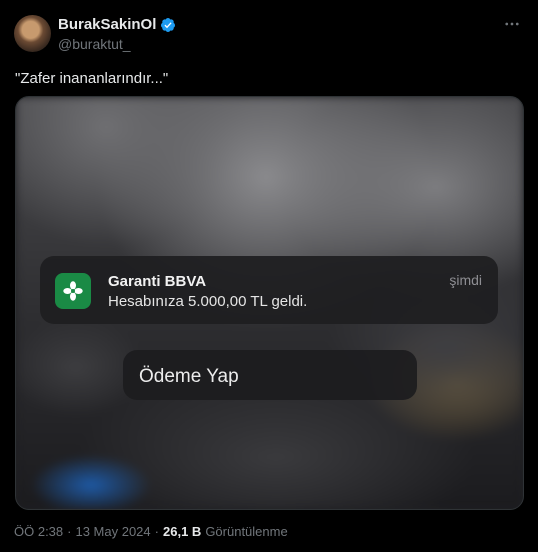 The width and height of the screenshot is (538, 552). I want to click on verified-badge-icon, so click(168, 24).